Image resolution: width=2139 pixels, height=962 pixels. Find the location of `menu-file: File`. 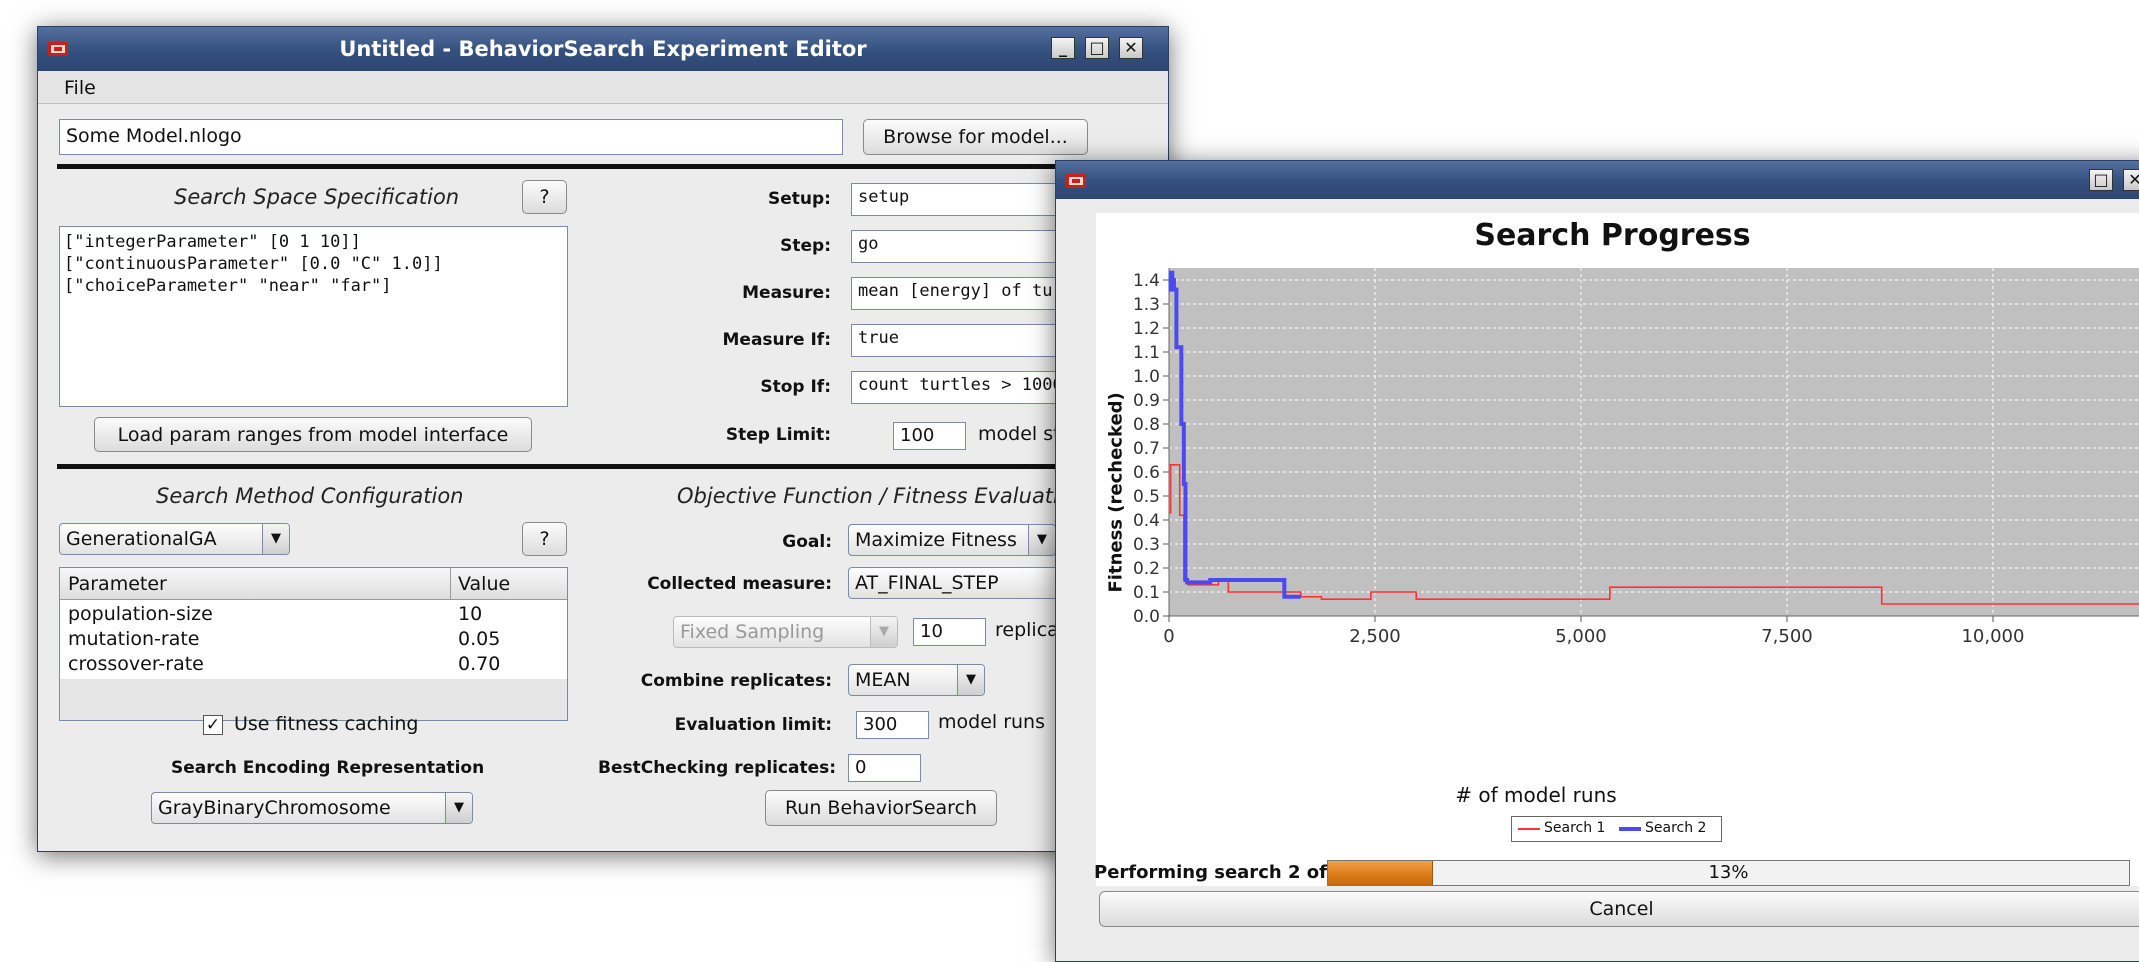

menu-file: File is located at coordinates (80, 88).